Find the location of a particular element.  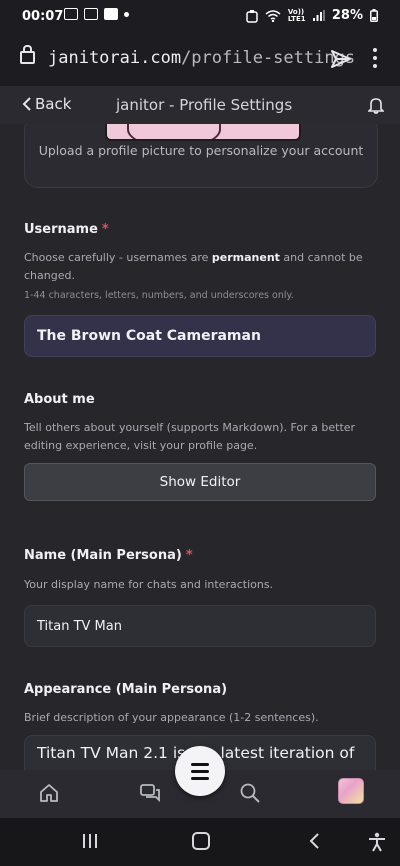

back-icon is located at coordinates (314, 841).